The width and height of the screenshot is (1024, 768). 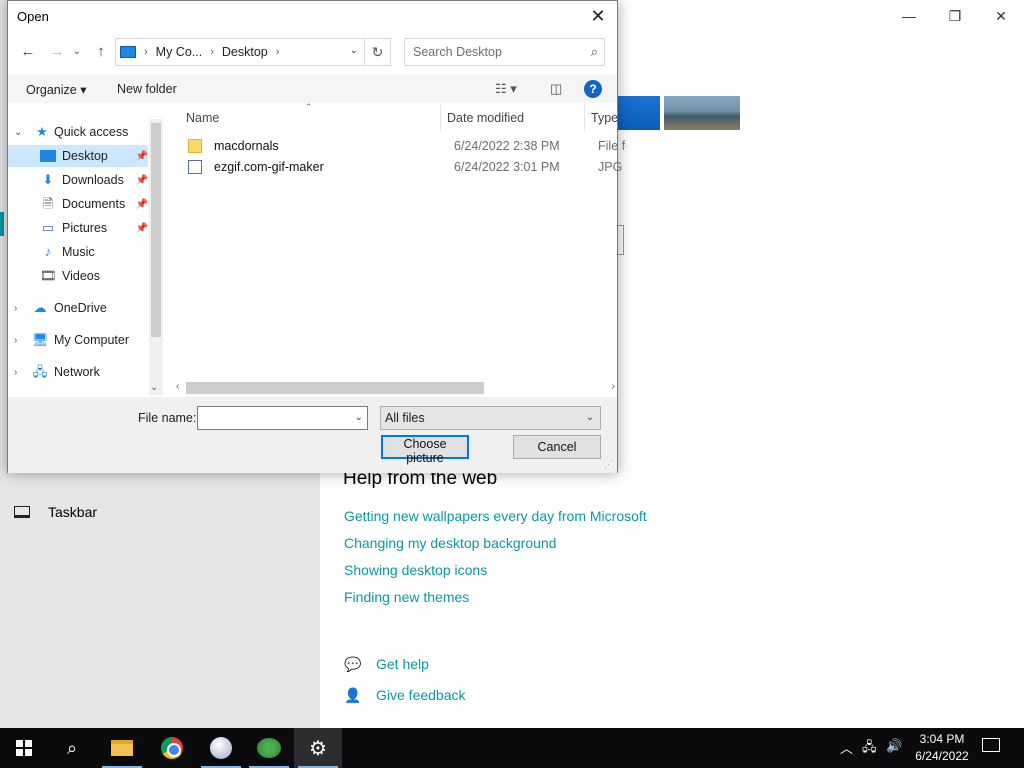 I want to click on help-link-desktop-icons: Showing desktop icons, so click(x=415, y=570).